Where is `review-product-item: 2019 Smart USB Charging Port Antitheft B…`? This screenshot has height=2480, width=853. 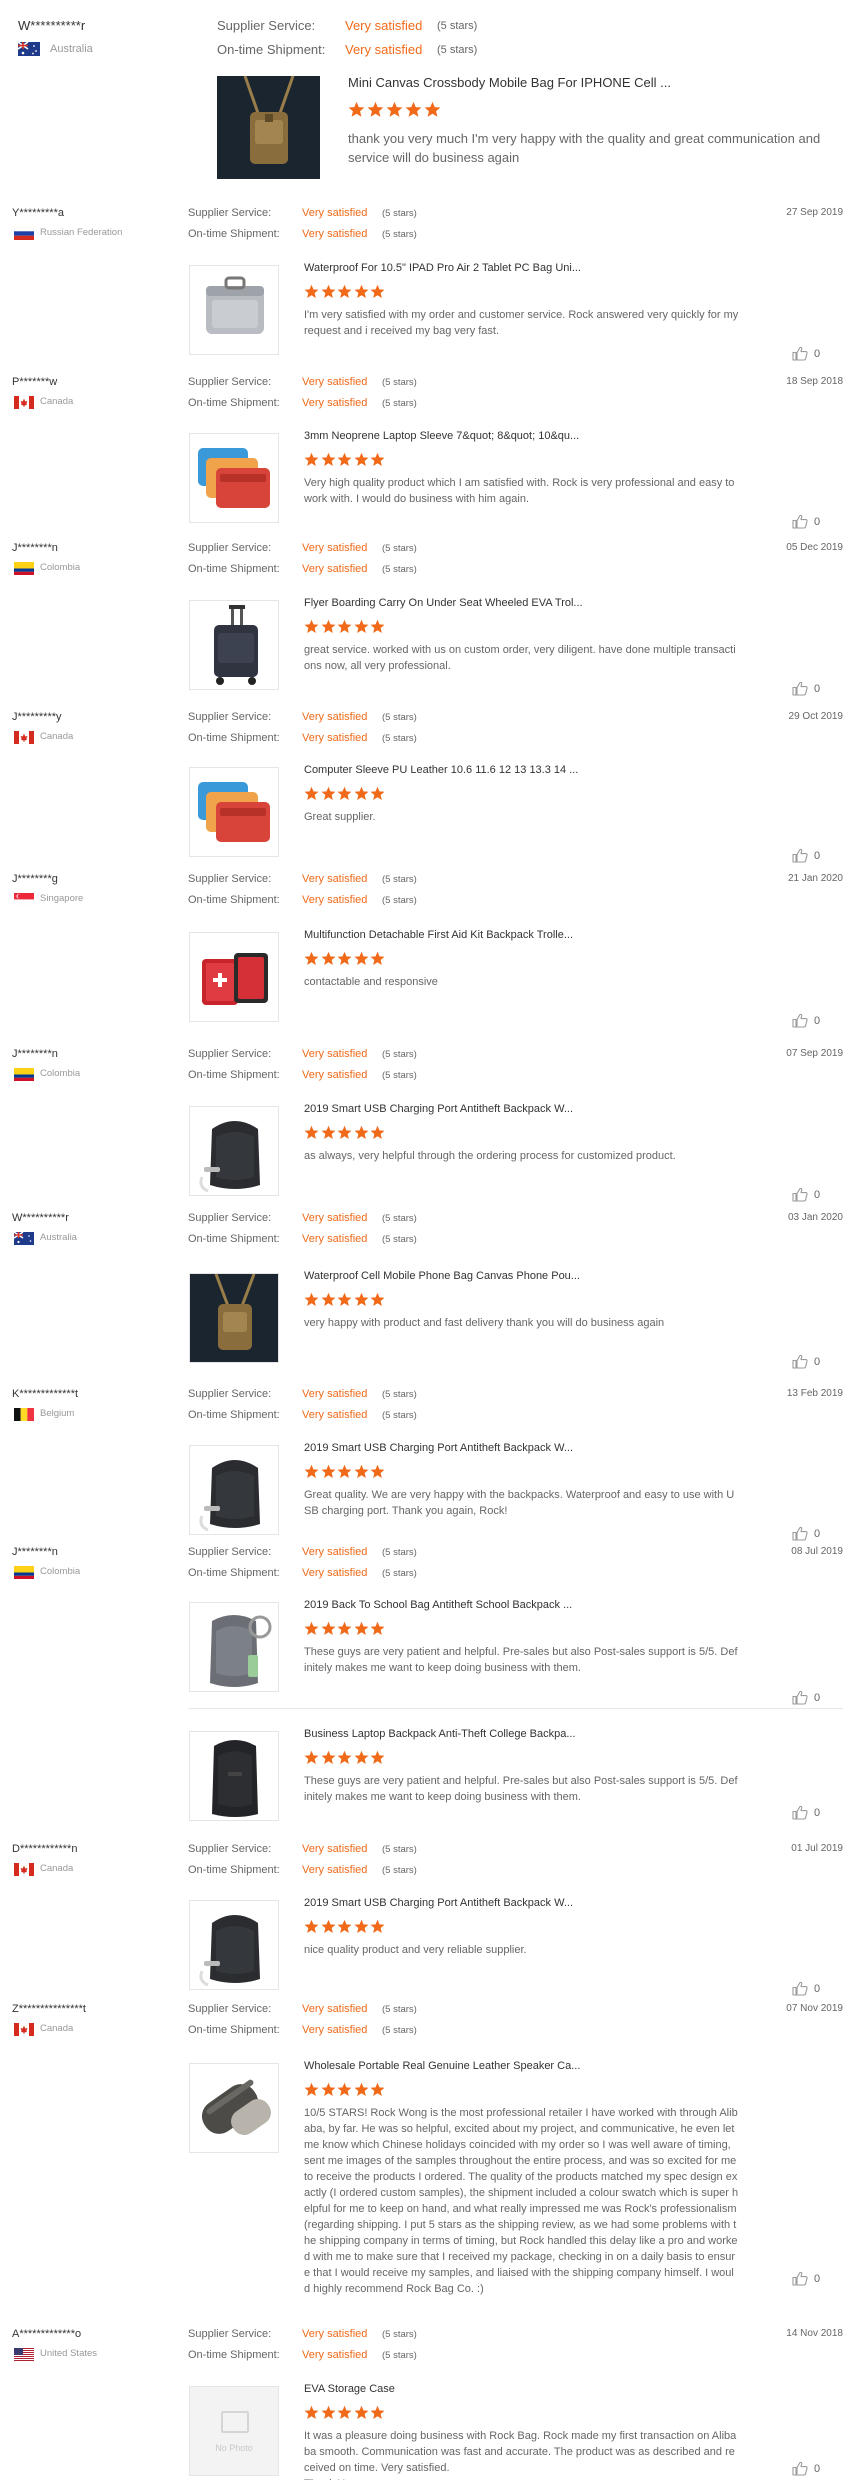 review-product-item: 2019 Smart USB Charging Port Antitheft B… is located at coordinates (426, 1154).